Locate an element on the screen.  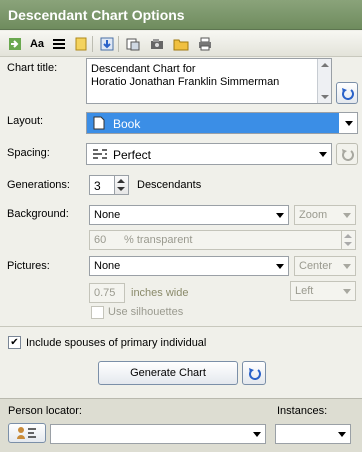
generations-stepper: 3 is located at coordinates (109, 185).